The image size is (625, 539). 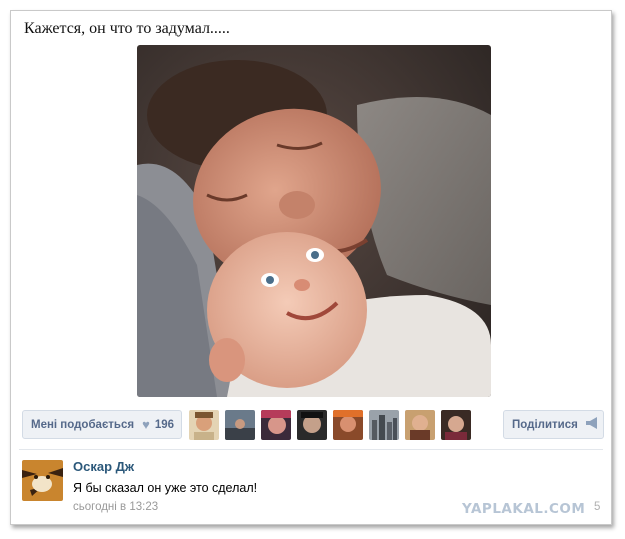 What do you see at coordinates (545, 424) in the screenshot?
I see `share-label: Поділитися` at bounding box center [545, 424].